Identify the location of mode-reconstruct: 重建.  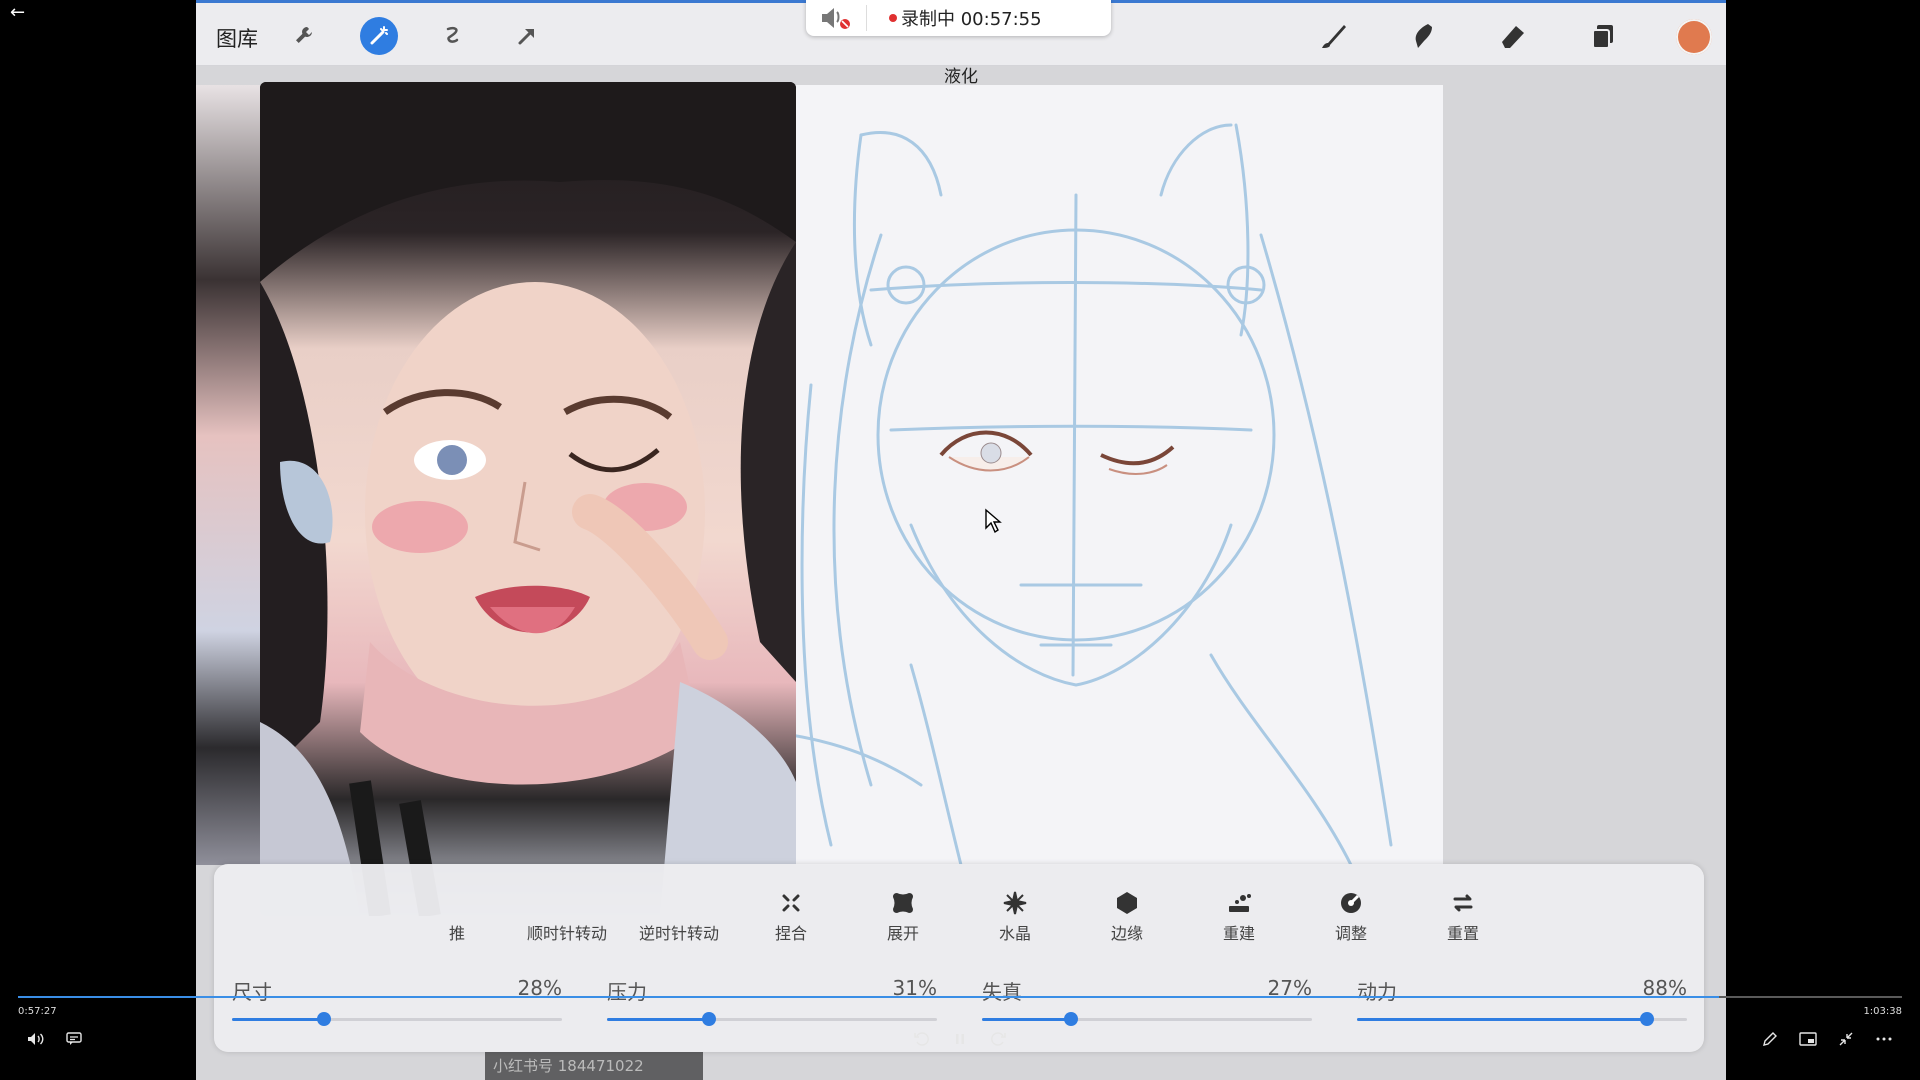
(1239, 916).